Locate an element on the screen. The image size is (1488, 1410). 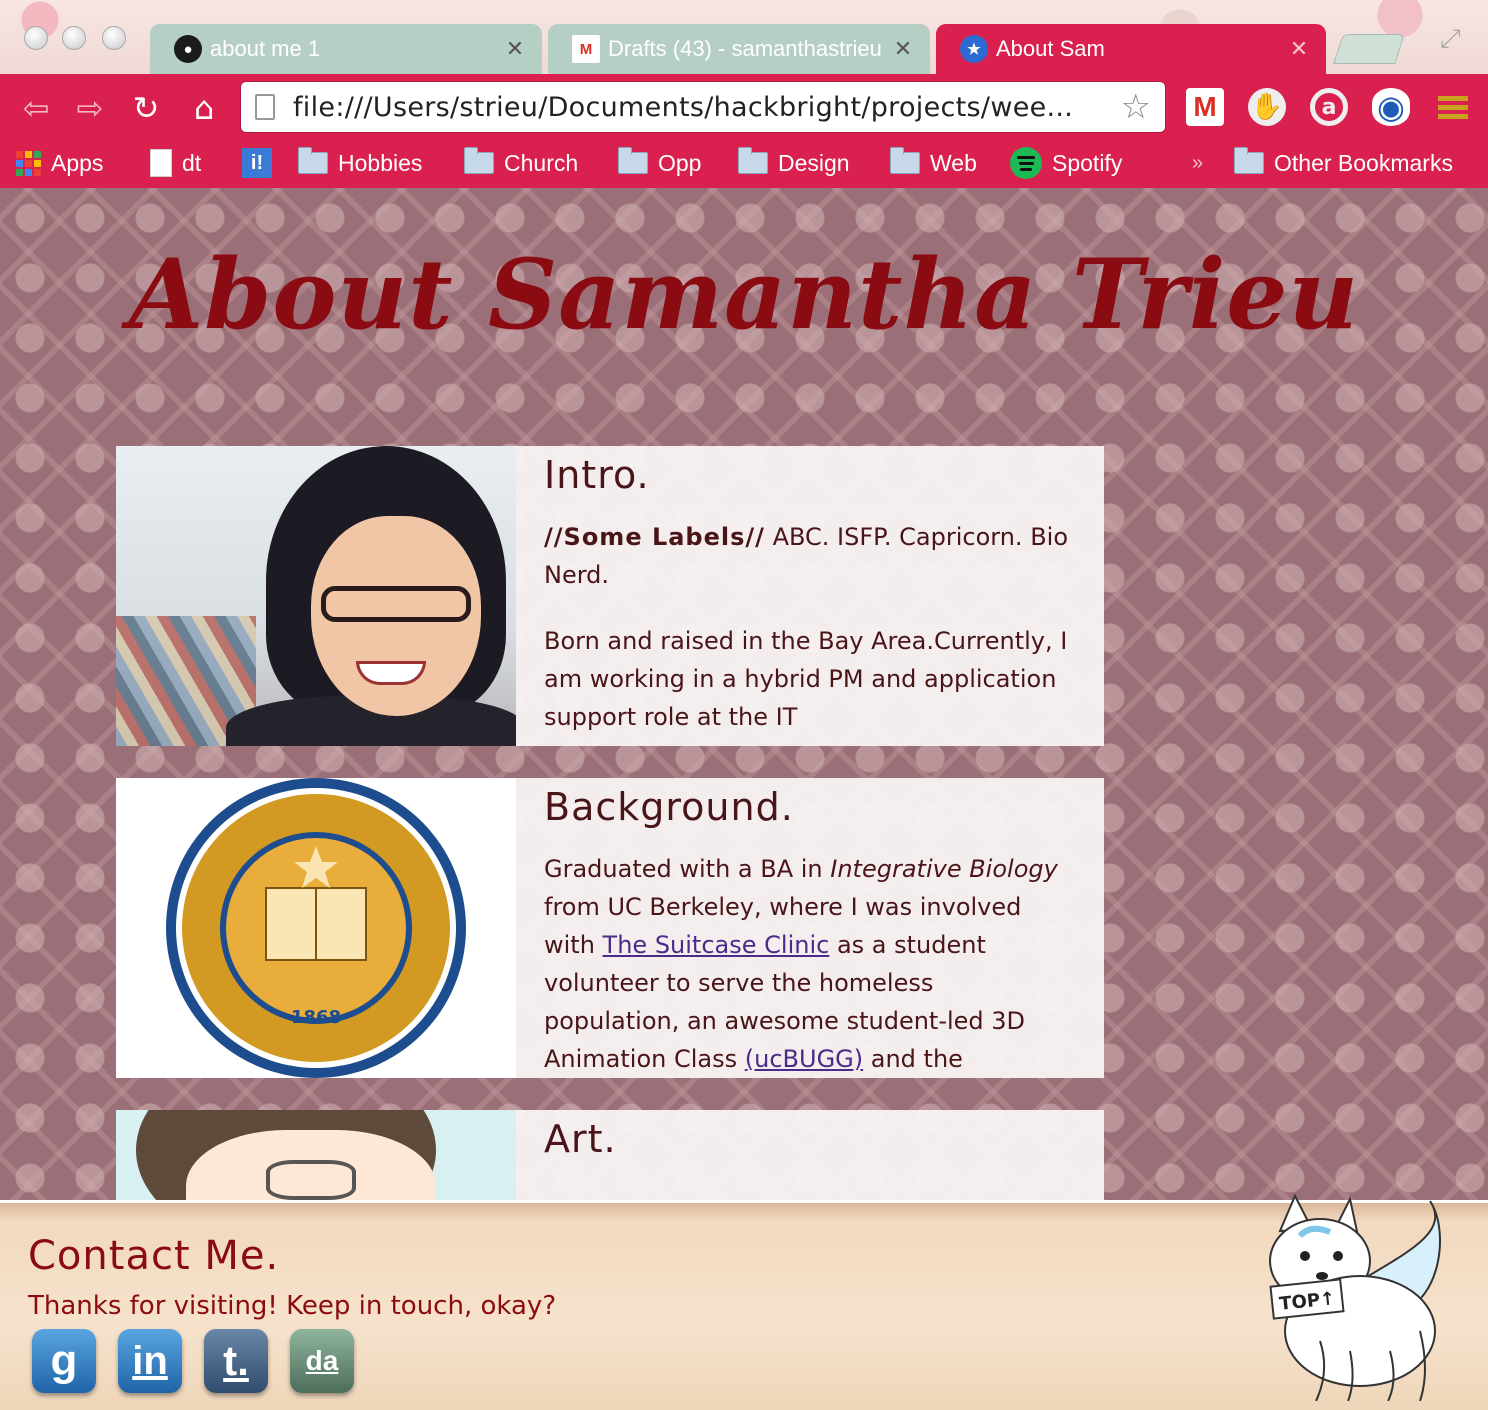
hand-extension-icon: ✋ is located at coordinates (1267, 107).